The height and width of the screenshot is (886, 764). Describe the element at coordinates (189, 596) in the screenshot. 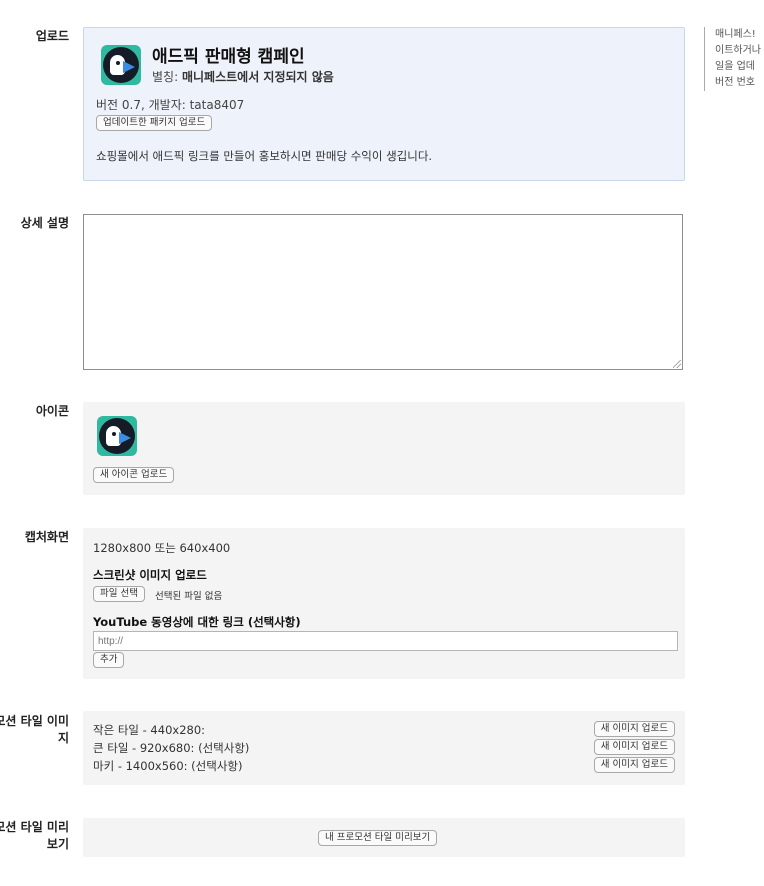

I see `no-file-selected: 선택된 파일 없음` at that location.